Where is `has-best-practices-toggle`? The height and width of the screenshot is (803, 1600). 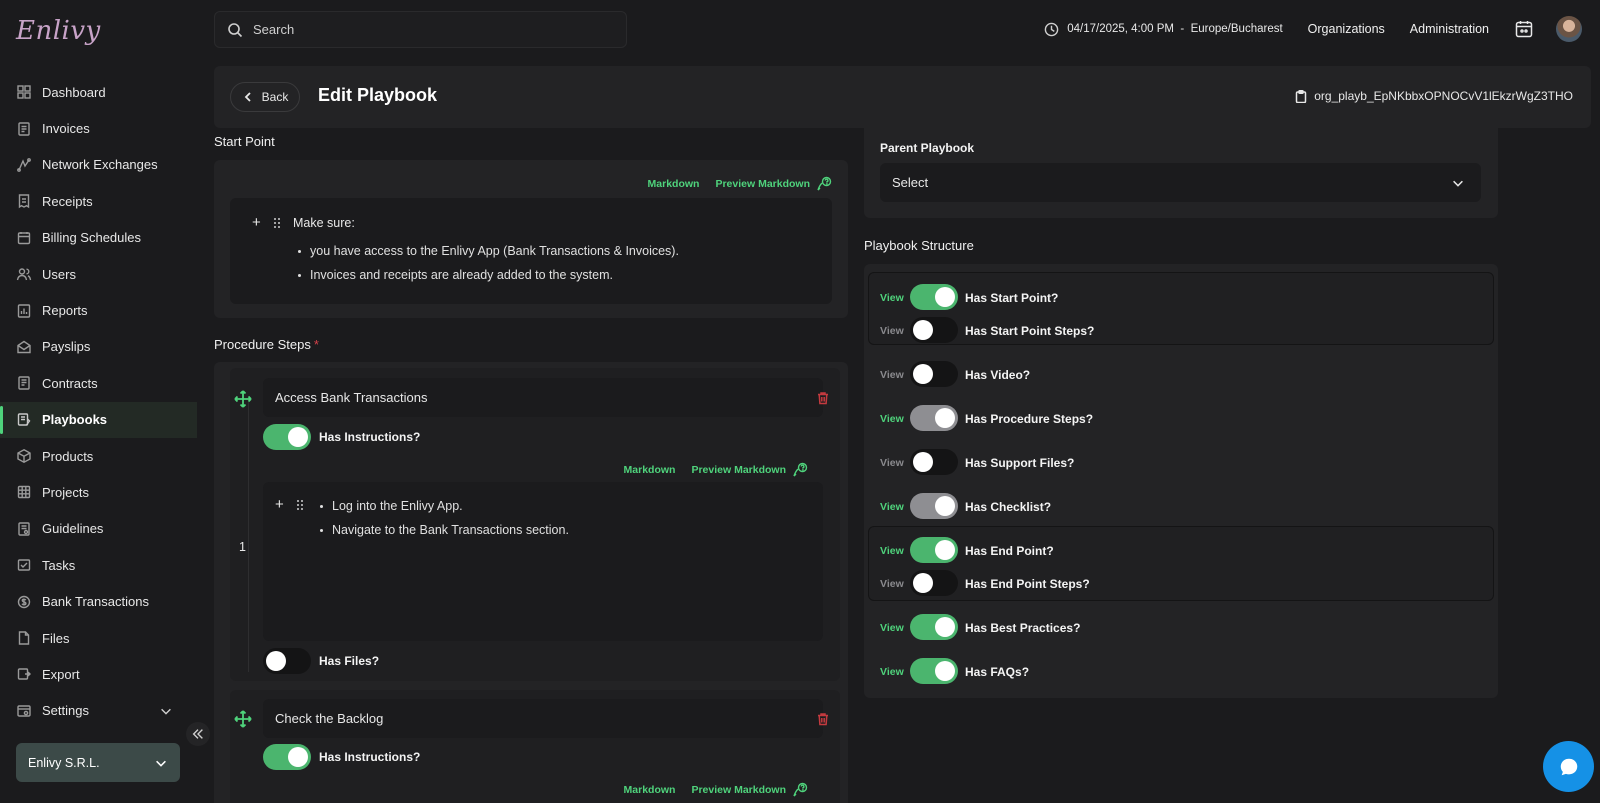 has-best-practices-toggle is located at coordinates (934, 627).